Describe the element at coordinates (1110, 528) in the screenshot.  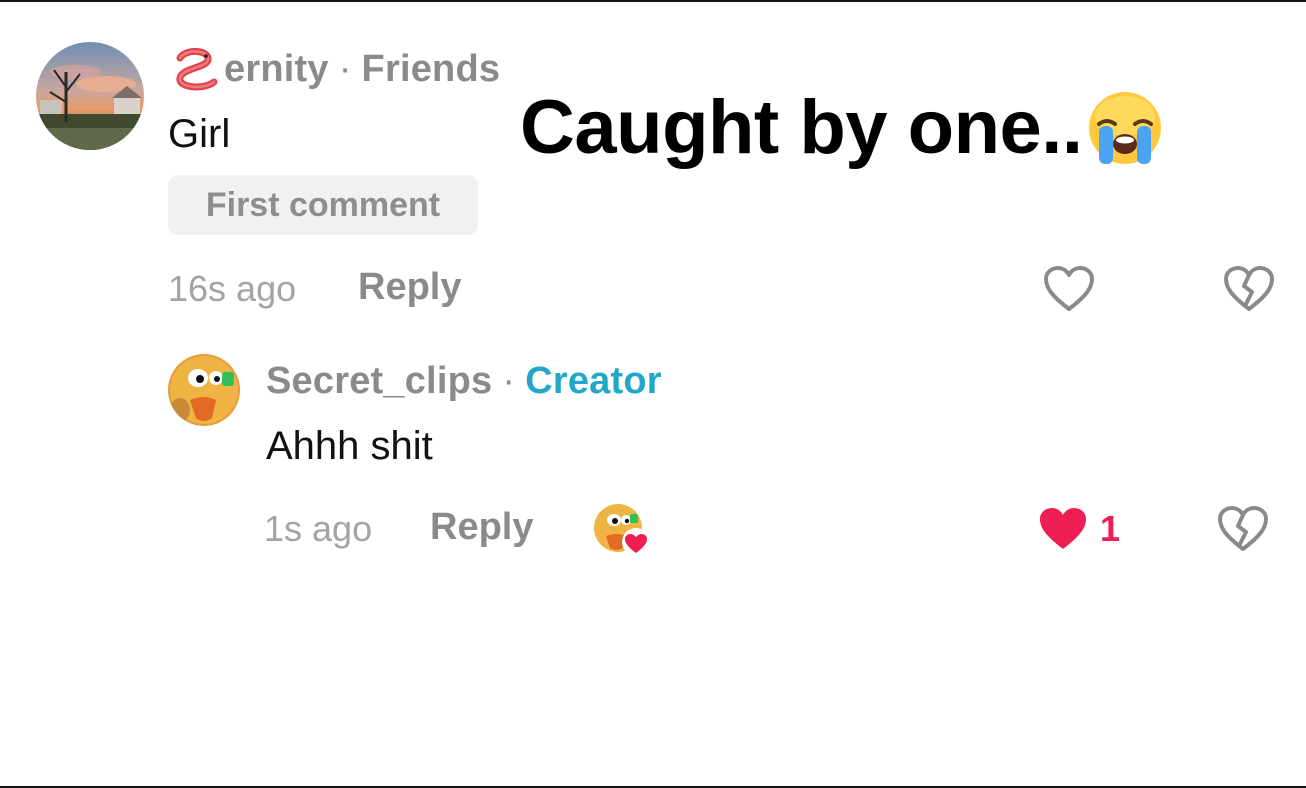
I see `like-count: 1` at that location.